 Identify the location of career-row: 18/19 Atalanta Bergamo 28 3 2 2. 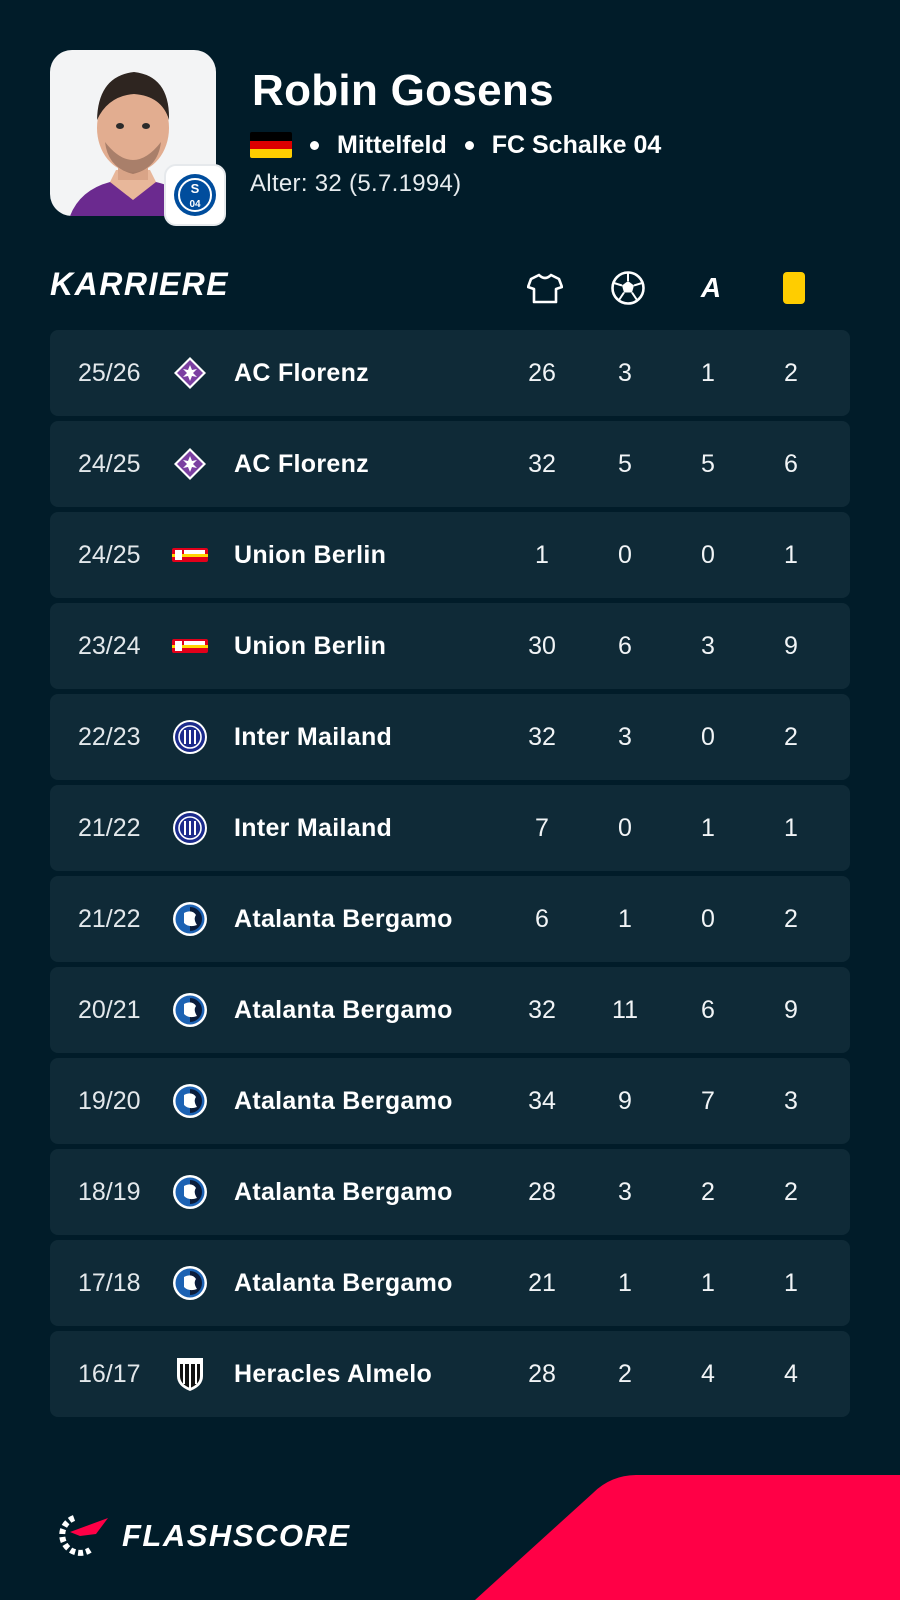
(450, 1192).